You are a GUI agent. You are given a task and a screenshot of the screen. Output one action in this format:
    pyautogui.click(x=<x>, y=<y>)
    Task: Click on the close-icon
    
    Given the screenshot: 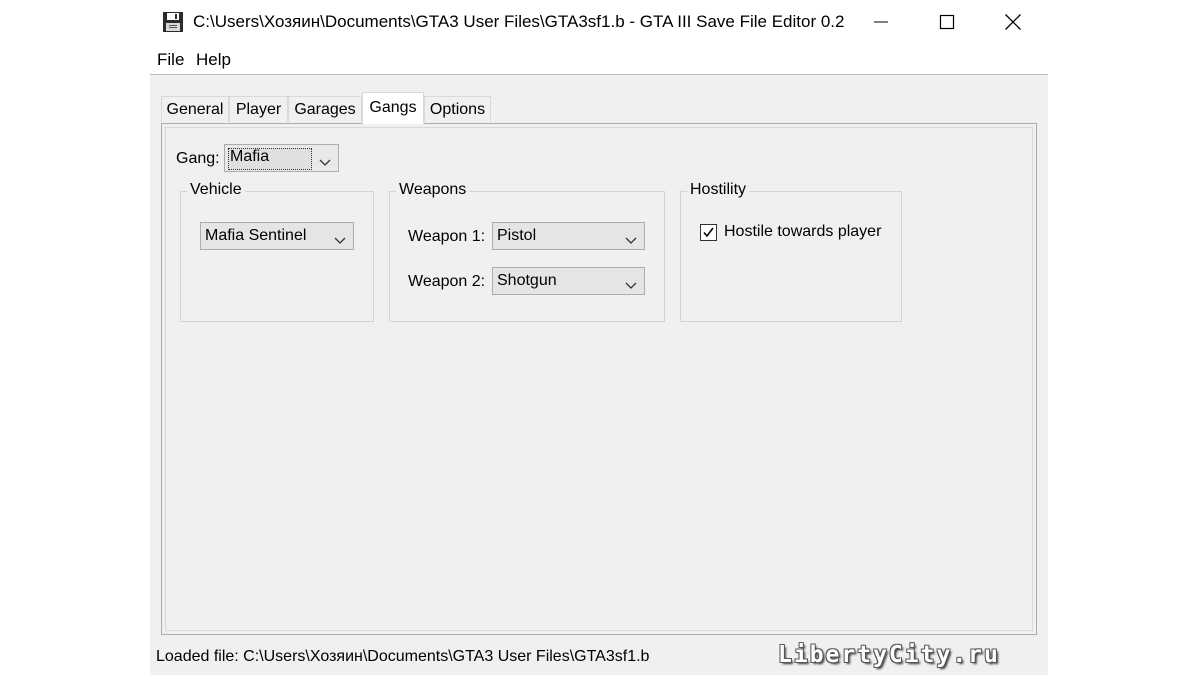 What is the action you would take?
    pyautogui.click(x=1013, y=22)
    